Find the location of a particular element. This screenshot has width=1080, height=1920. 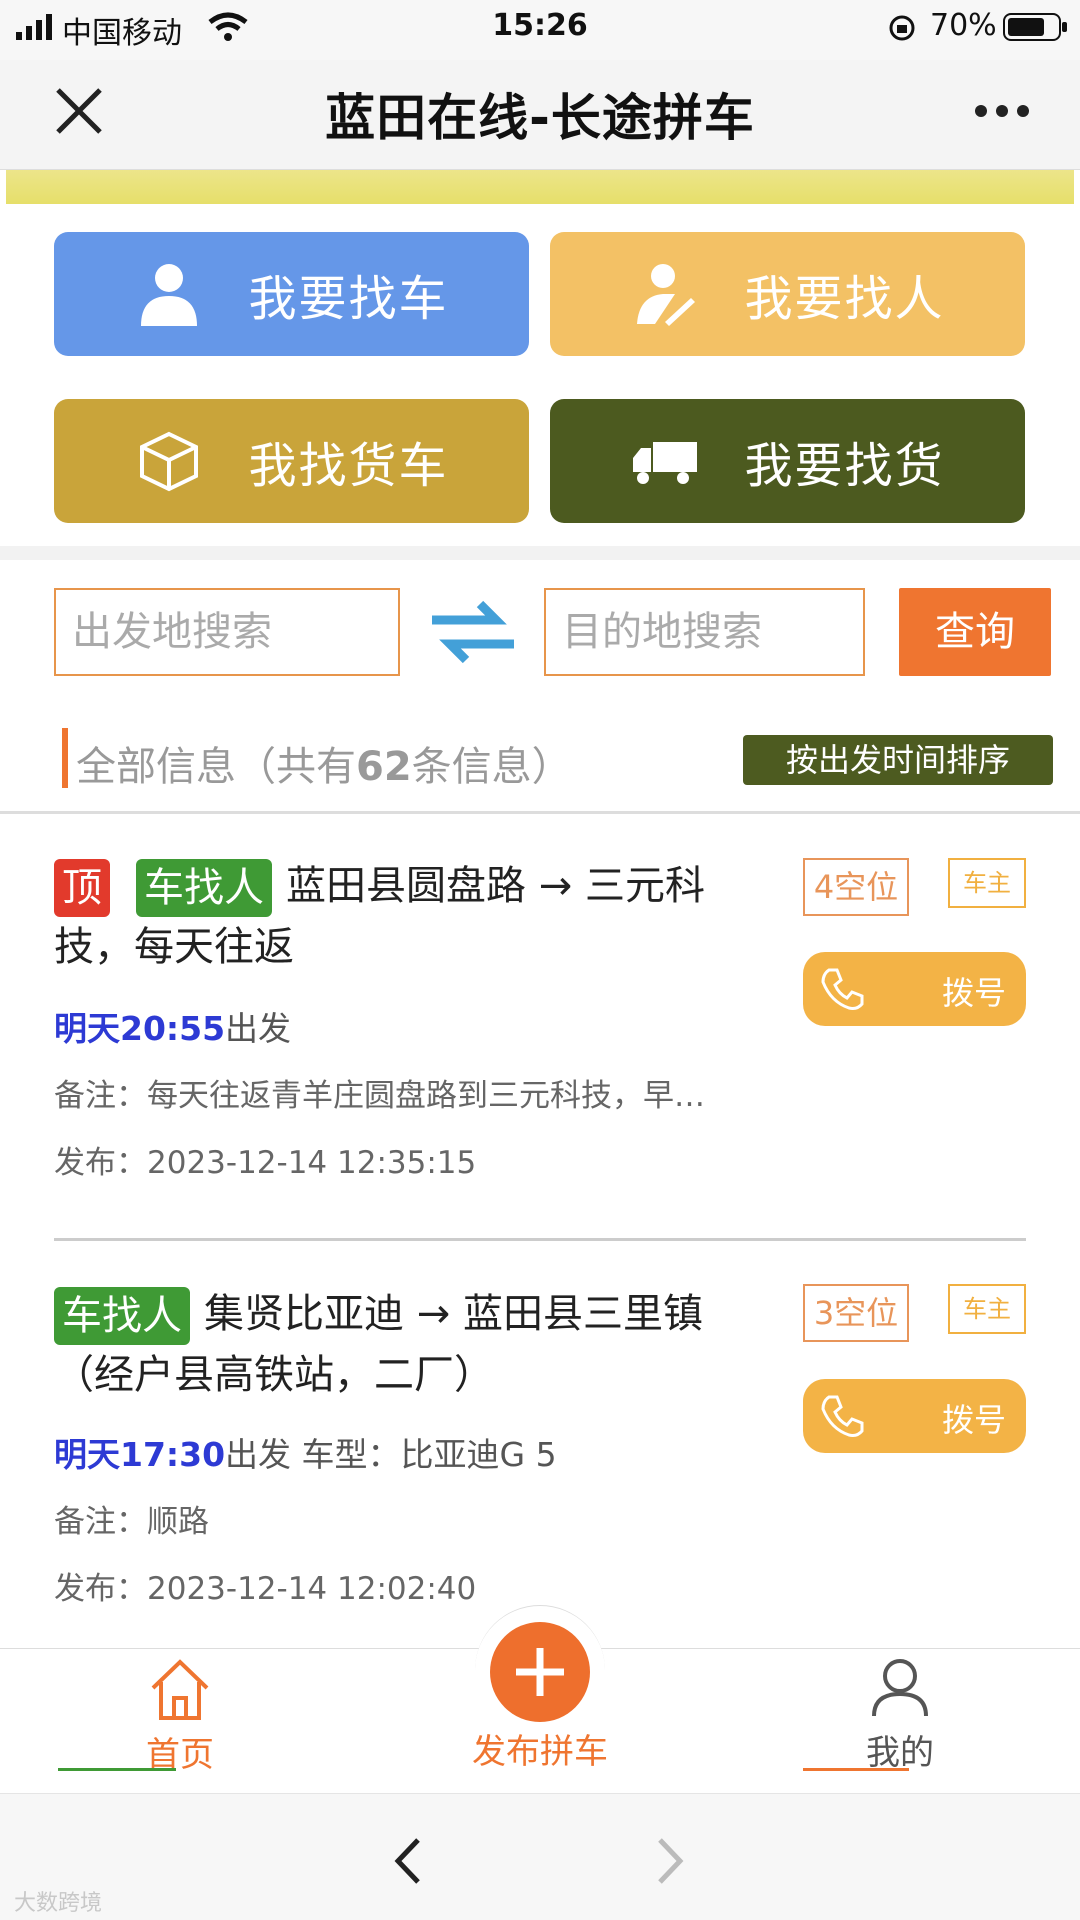

seats-badge: 4空位 is located at coordinates (856, 887).